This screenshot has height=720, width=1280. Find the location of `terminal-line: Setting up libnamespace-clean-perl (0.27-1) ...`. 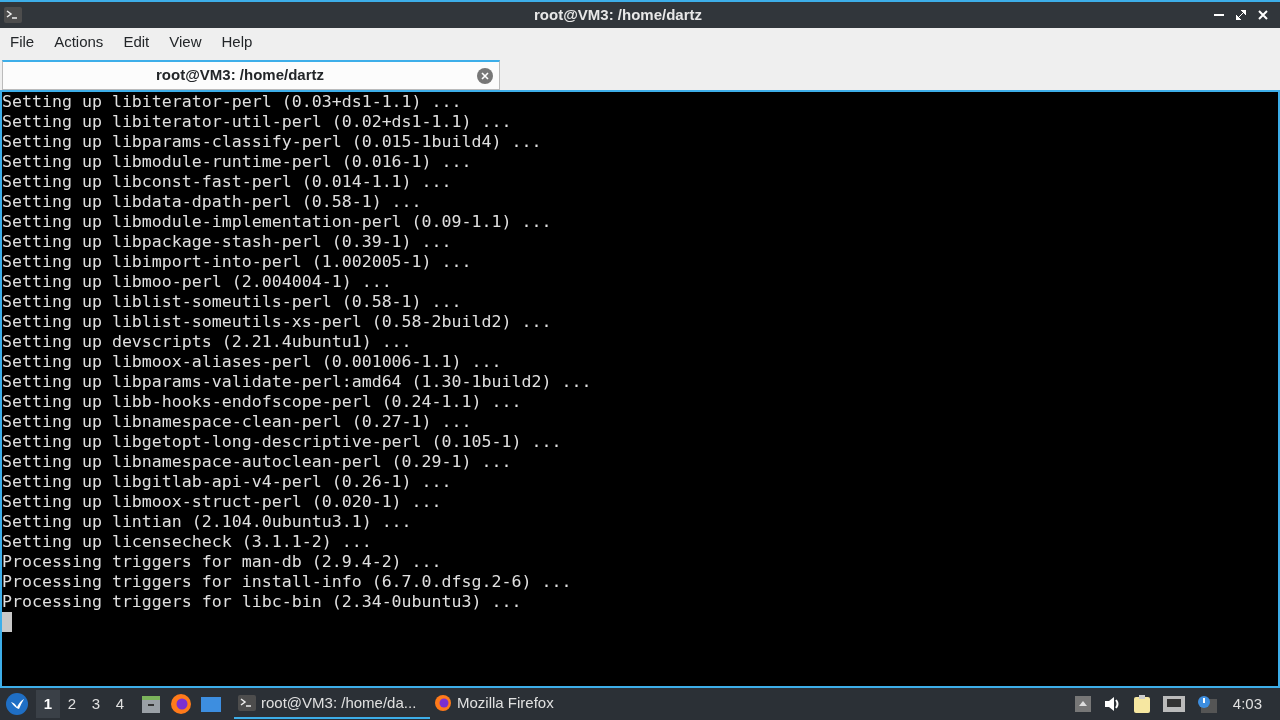

terminal-line: Setting up libnamespace-clean-perl (0.27-1) ... is located at coordinates (237, 422).